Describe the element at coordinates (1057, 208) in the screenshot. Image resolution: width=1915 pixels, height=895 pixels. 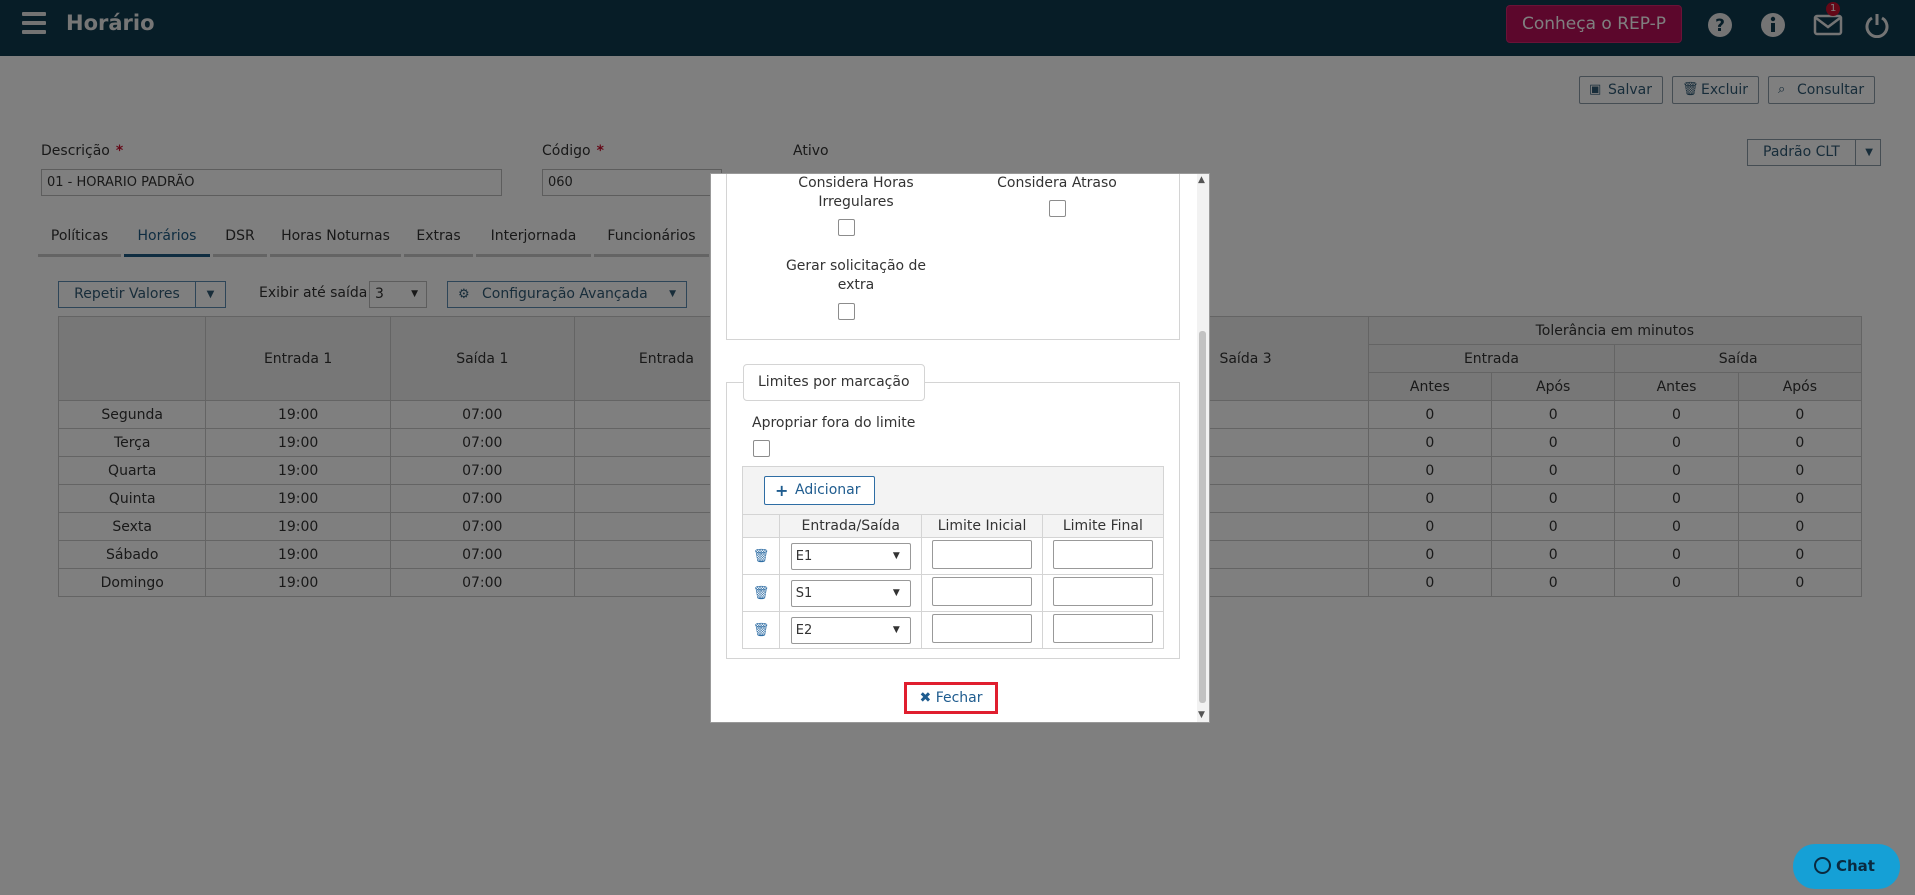
I see `delay-checkbox` at that location.